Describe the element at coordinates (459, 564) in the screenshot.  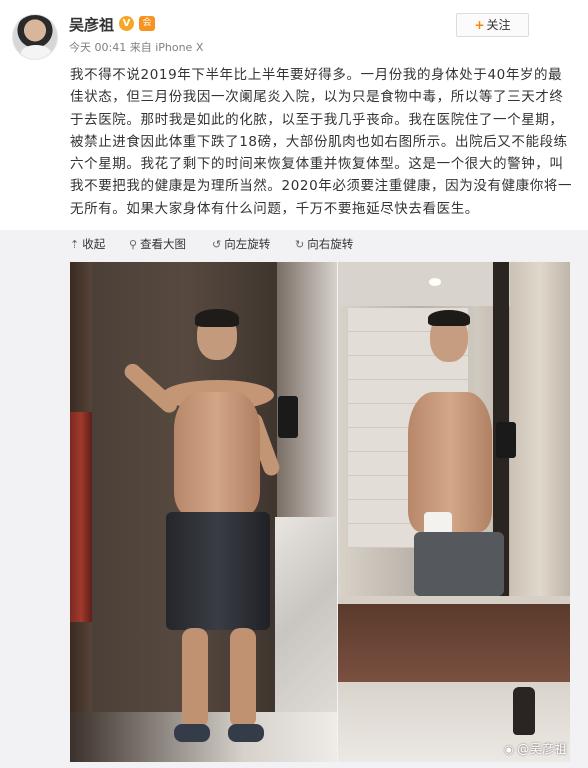
I see `pants` at that location.